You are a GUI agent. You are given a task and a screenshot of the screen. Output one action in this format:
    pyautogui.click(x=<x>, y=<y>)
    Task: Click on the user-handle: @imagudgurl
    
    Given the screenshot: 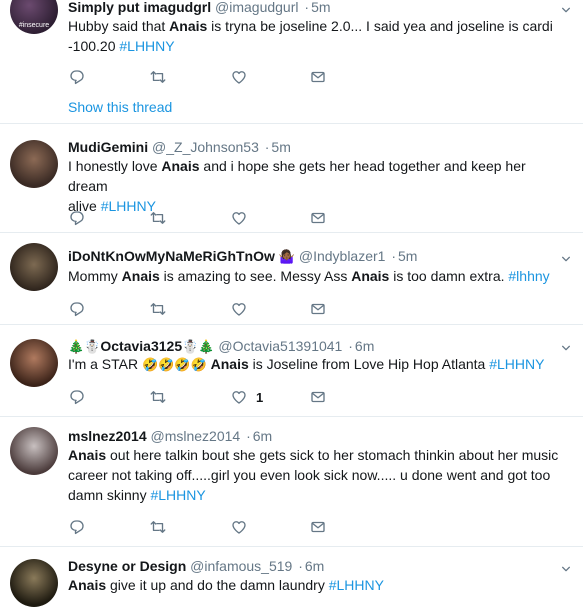 What is the action you would take?
    pyautogui.click(x=256, y=7)
    